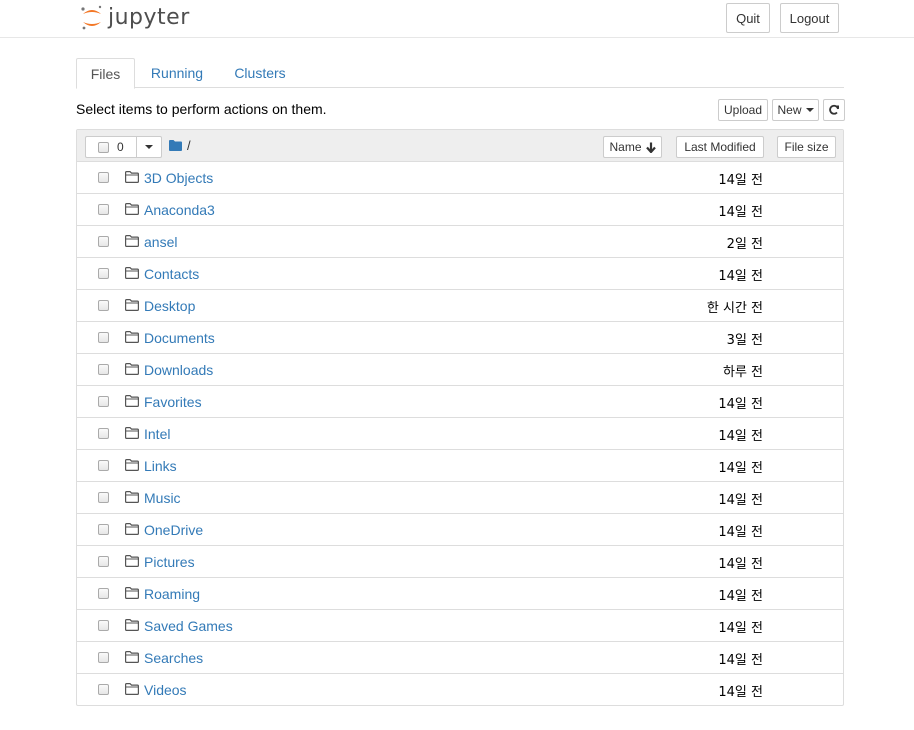 The width and height of the screenshot is (914, 730). What do you see at coordinates (178, 370) in the screenshot?
I see `item-name-link: Downloads` at bounding box center [178, 370].